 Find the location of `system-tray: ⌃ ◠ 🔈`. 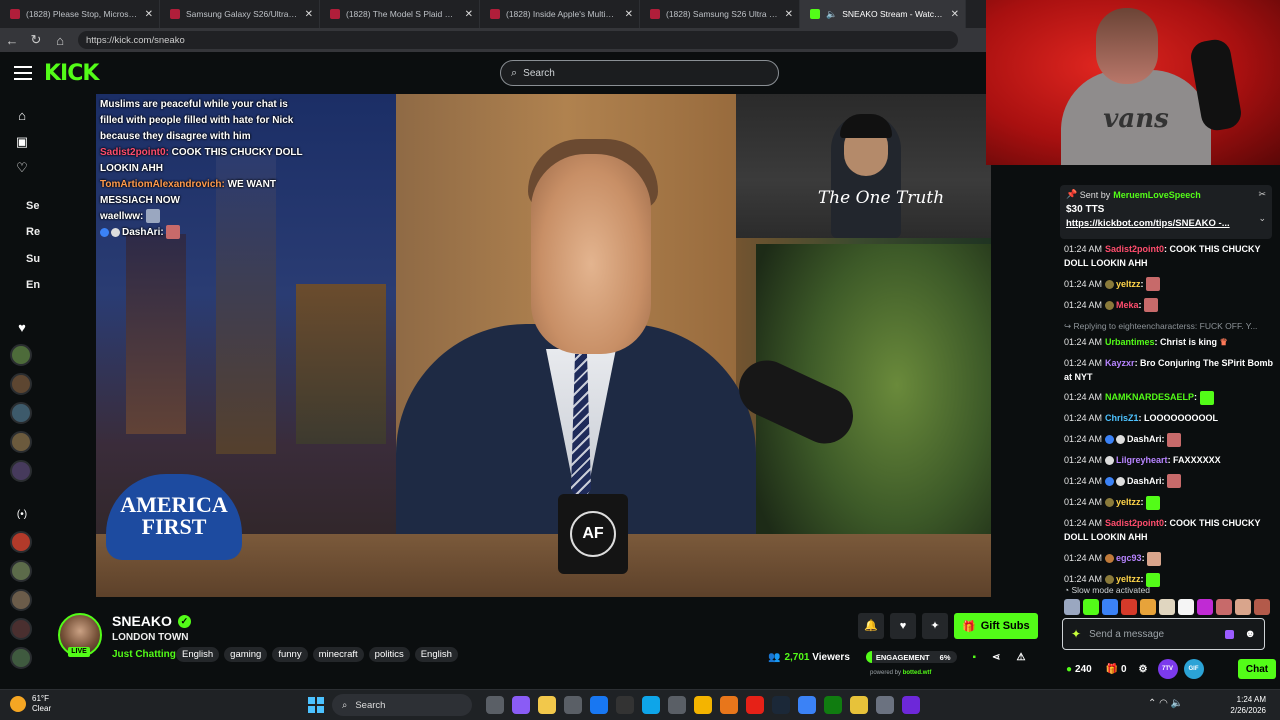

system-tray: ⌃ ◠ 🔈 is located at coordinates (1165, 703).